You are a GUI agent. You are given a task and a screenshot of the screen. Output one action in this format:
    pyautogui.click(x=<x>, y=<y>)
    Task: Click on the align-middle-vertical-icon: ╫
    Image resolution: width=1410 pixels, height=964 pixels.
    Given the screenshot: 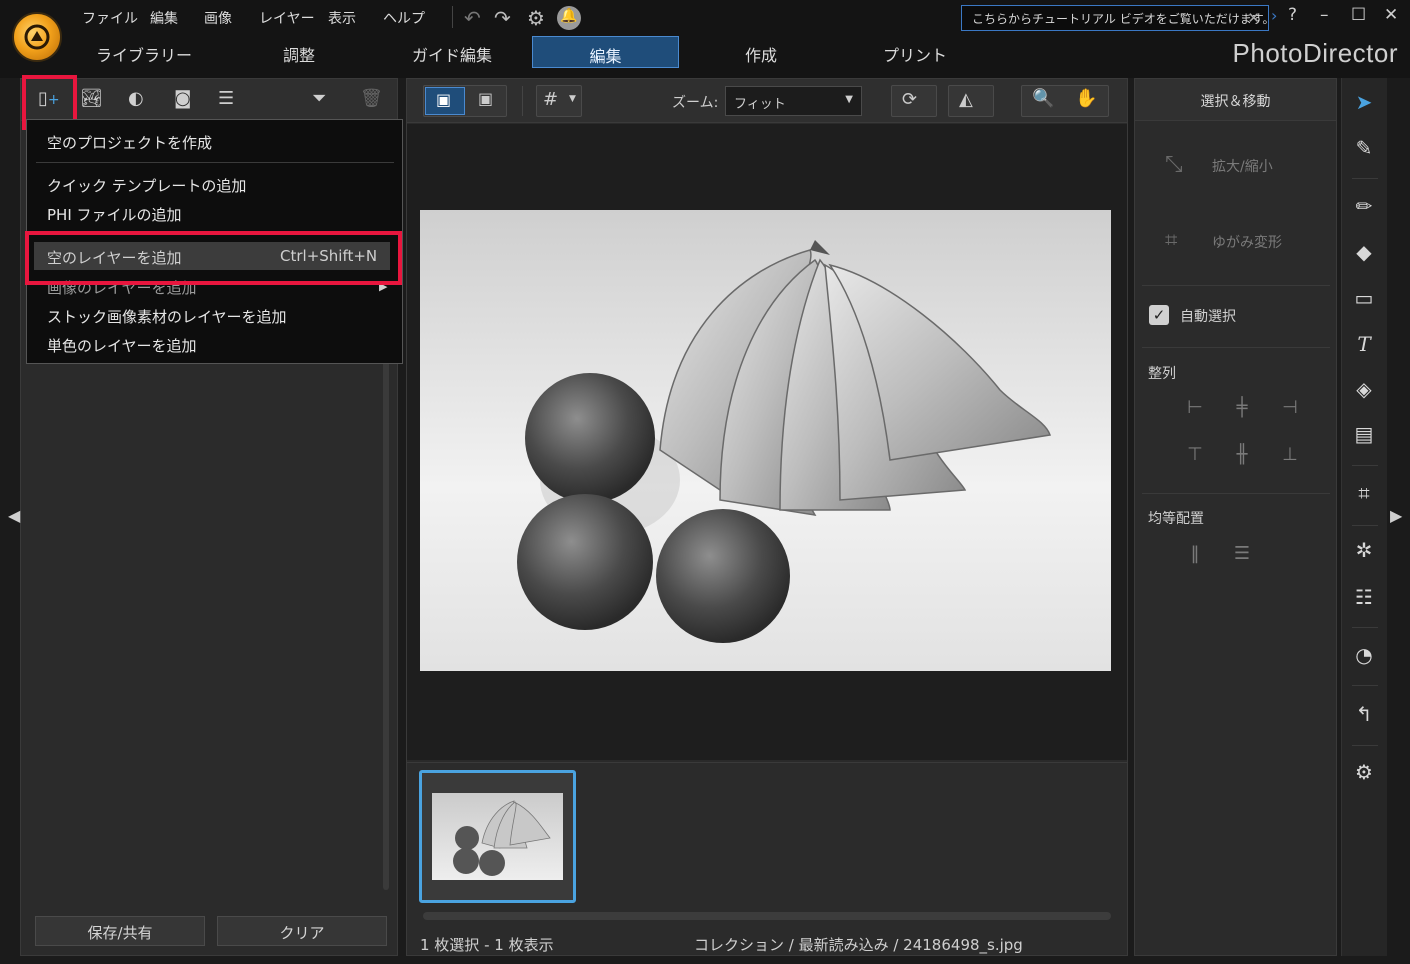 What is the action you would take?
    pyautogui.click(x=1242, y=456)
    